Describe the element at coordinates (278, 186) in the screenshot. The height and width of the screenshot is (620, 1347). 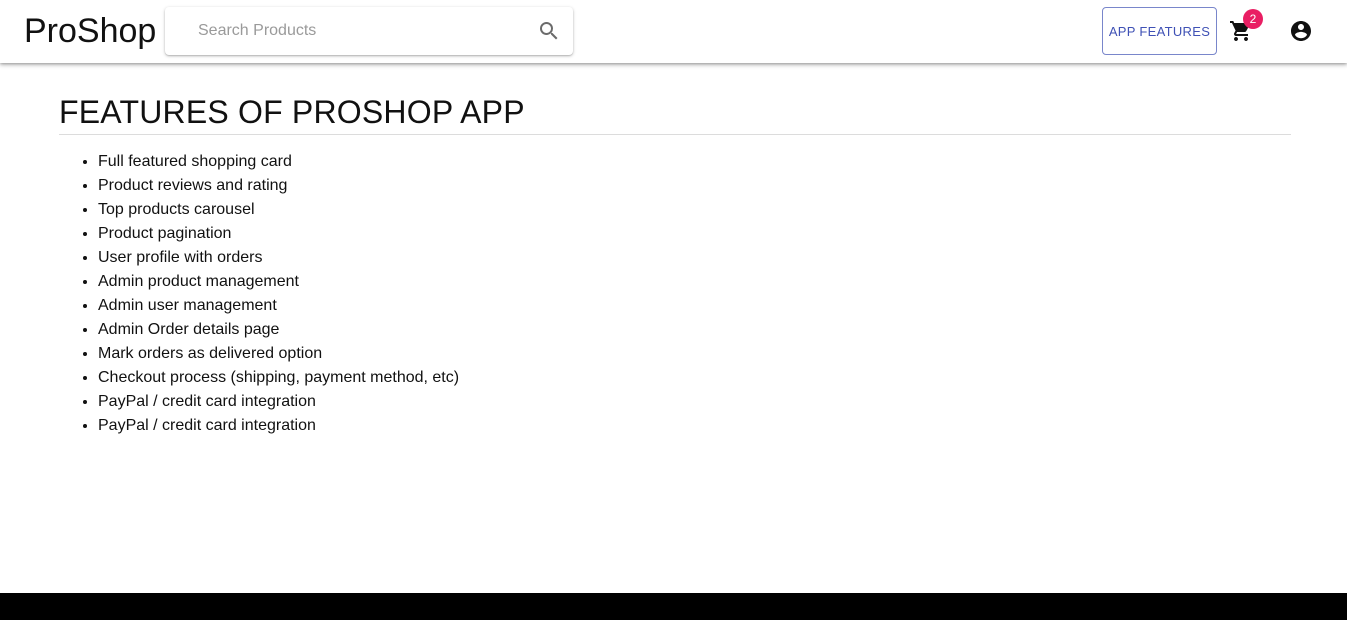
I see `feature-item: Product reviews and rating` at that location.